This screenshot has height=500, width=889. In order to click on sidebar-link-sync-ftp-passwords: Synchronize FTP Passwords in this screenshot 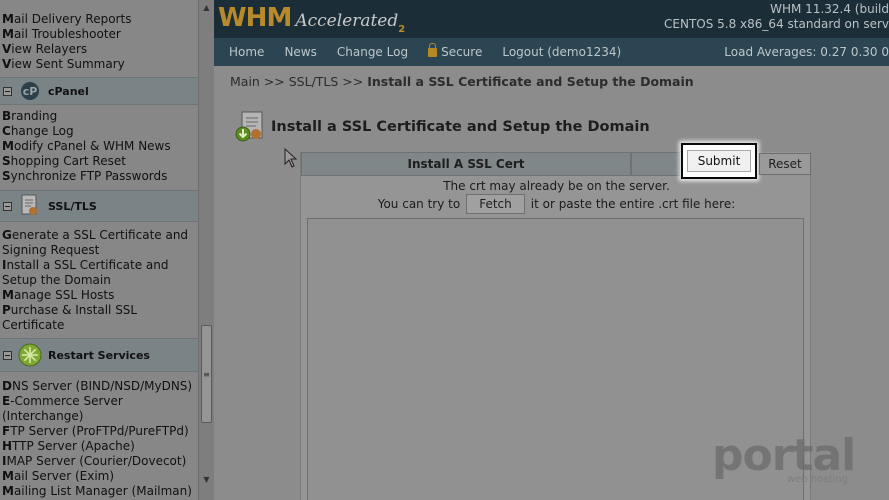, I will do `click(107, 176)`.